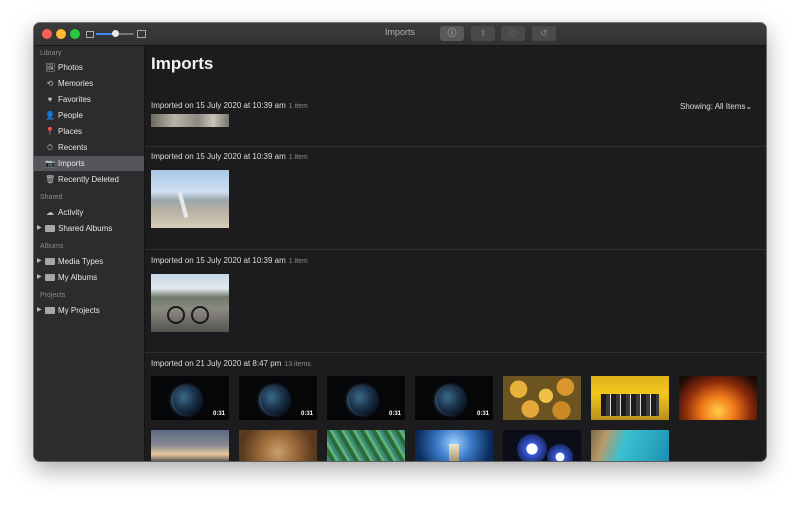 Image resolution: width=800 pixels, height=507 pixels. Describe the element at coordinates (89, 67) in the screenshot. I see `sidebar-item-photos: 🖼 Photos` at that location.